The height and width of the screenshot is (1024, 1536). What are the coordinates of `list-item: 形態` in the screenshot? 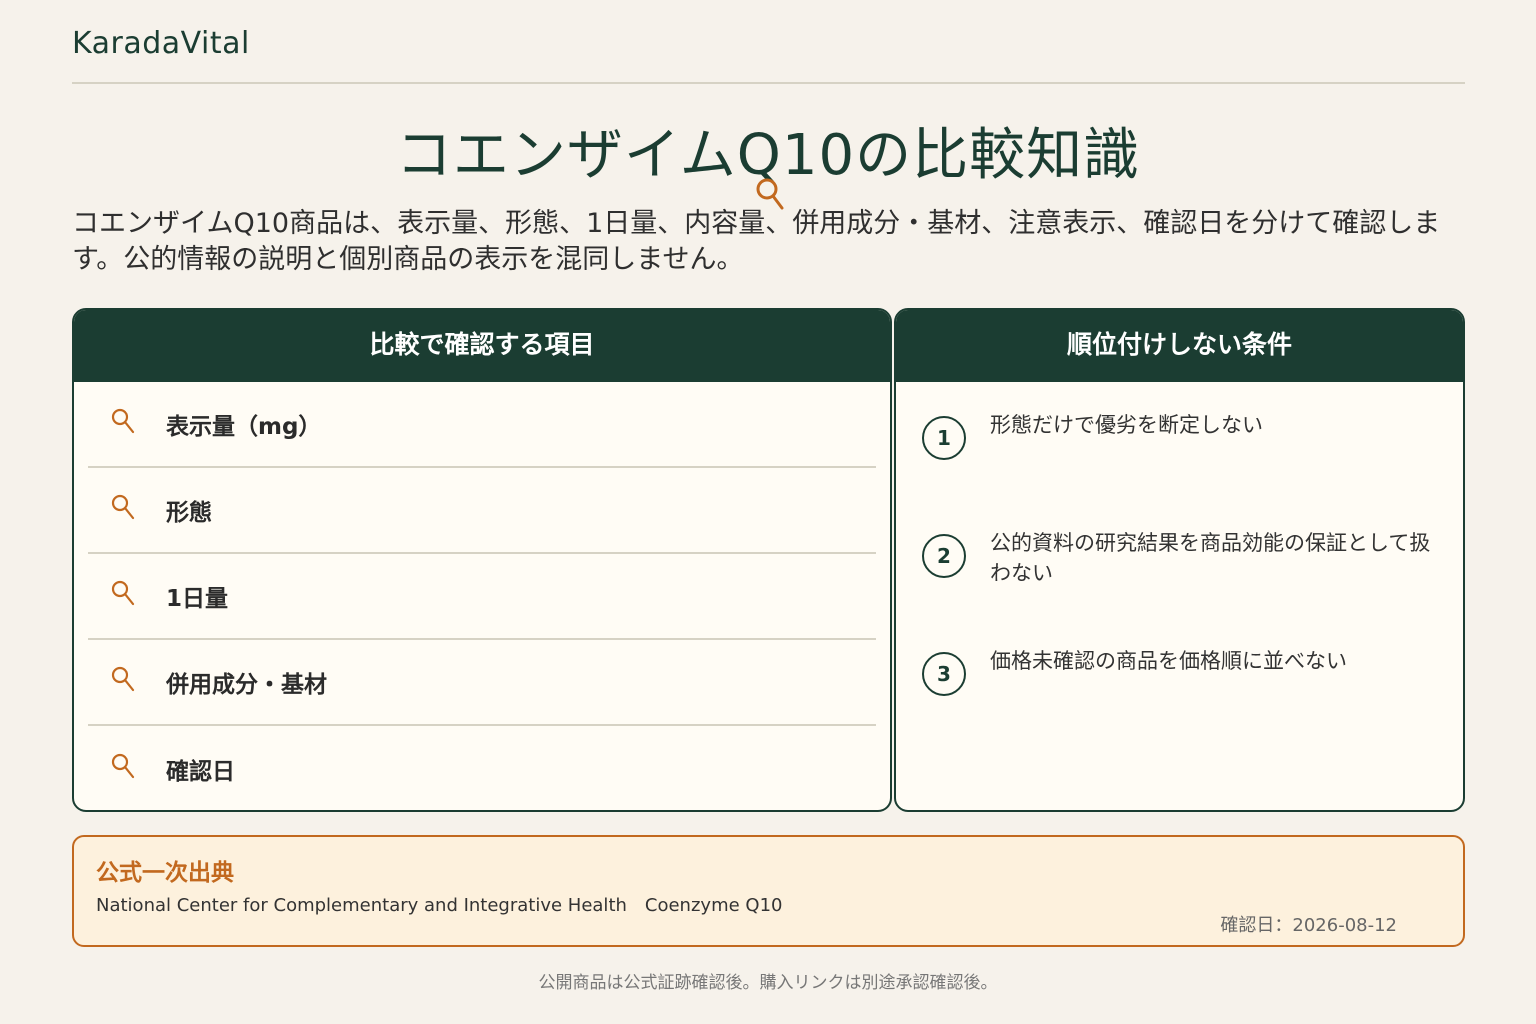 It's located at (482, 511).